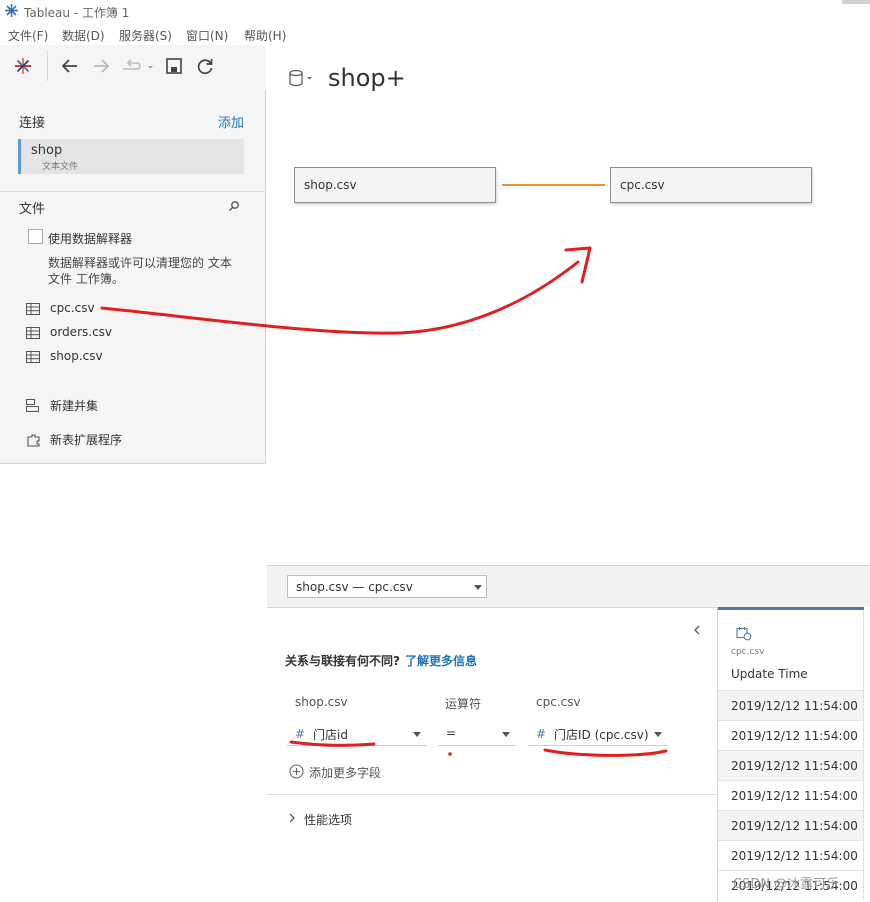  Describe the element at coordinates (367, 78) in the screenshot. I see `datasource-title: shop+` at that location.